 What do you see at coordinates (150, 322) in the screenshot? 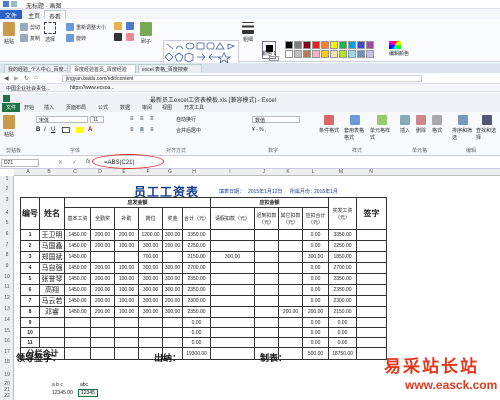
I see `cell-post` at bounding box center [150, 322].